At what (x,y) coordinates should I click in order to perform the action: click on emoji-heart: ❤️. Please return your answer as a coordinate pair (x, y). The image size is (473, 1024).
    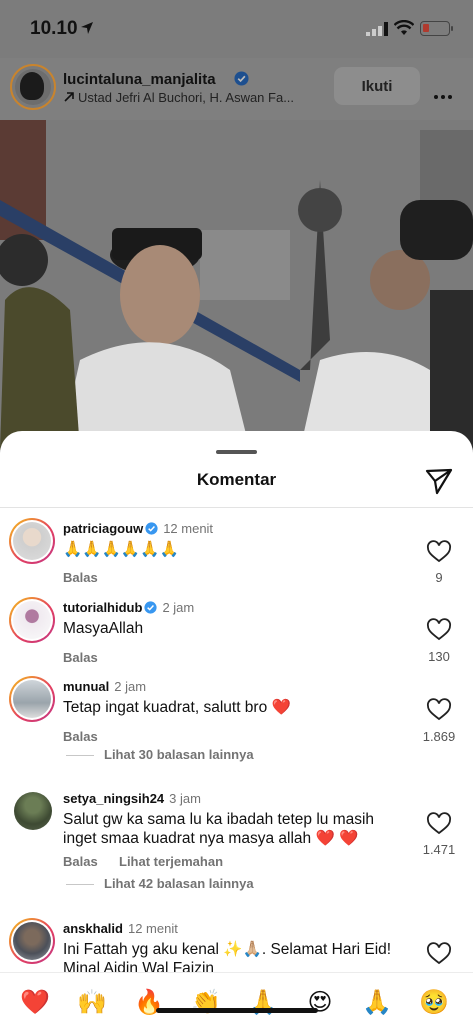
    Looking at the image, I should click on (35, 1002).